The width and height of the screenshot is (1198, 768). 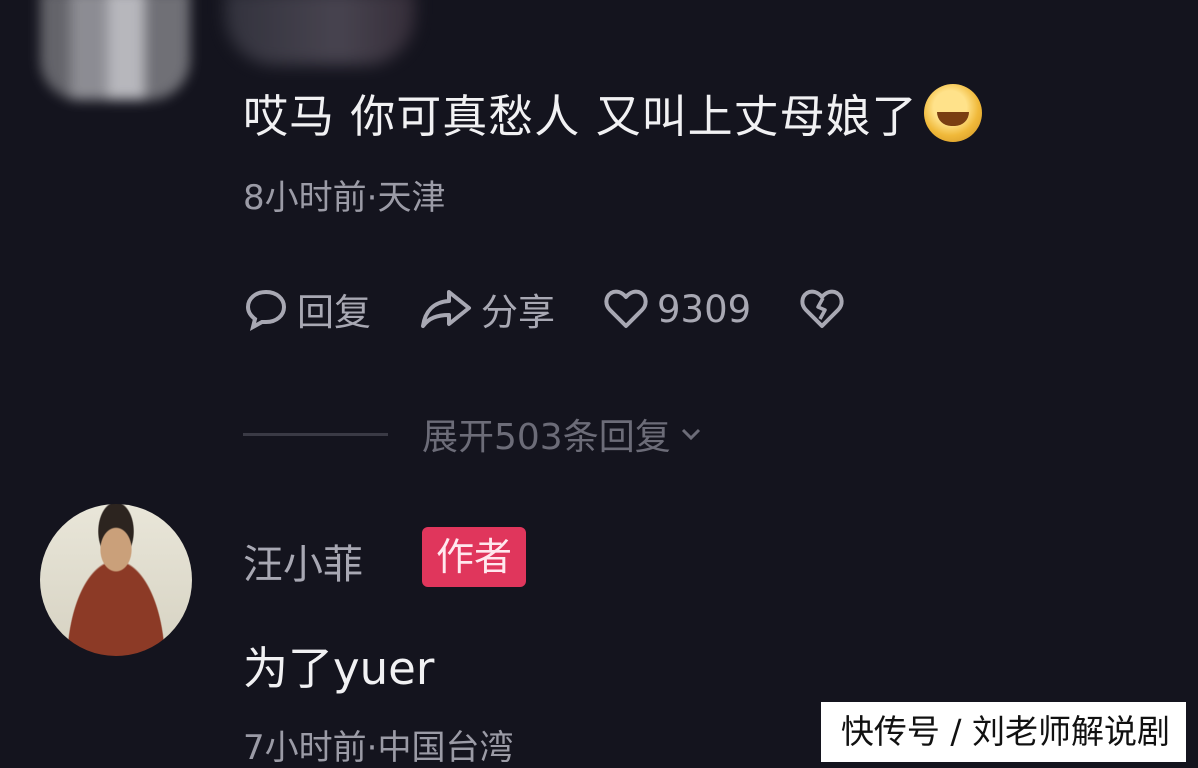 I want to click on watermark: 快传号 / 刘老师解说剧, so click(x=1003, y=732).